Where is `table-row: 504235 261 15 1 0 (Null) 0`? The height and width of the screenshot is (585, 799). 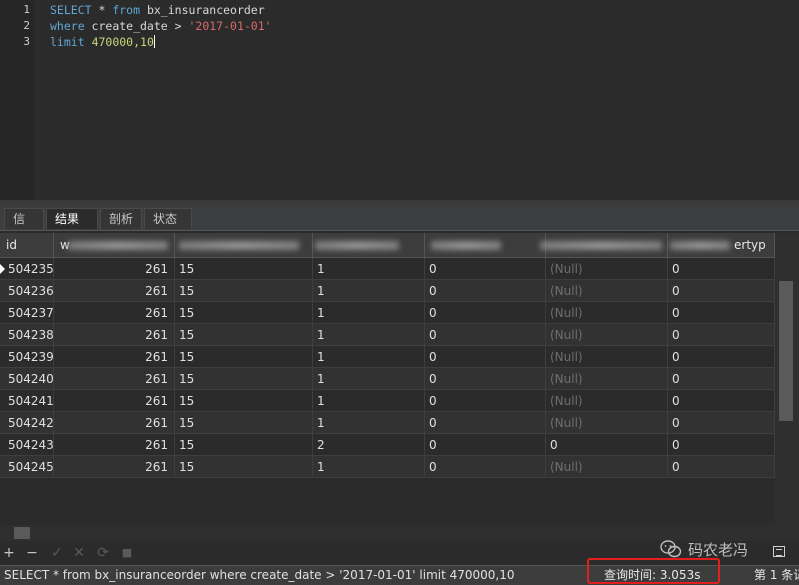 table-row: 504235 261 15 1 0 (Null) 0 is located at coordinates (387, 269).